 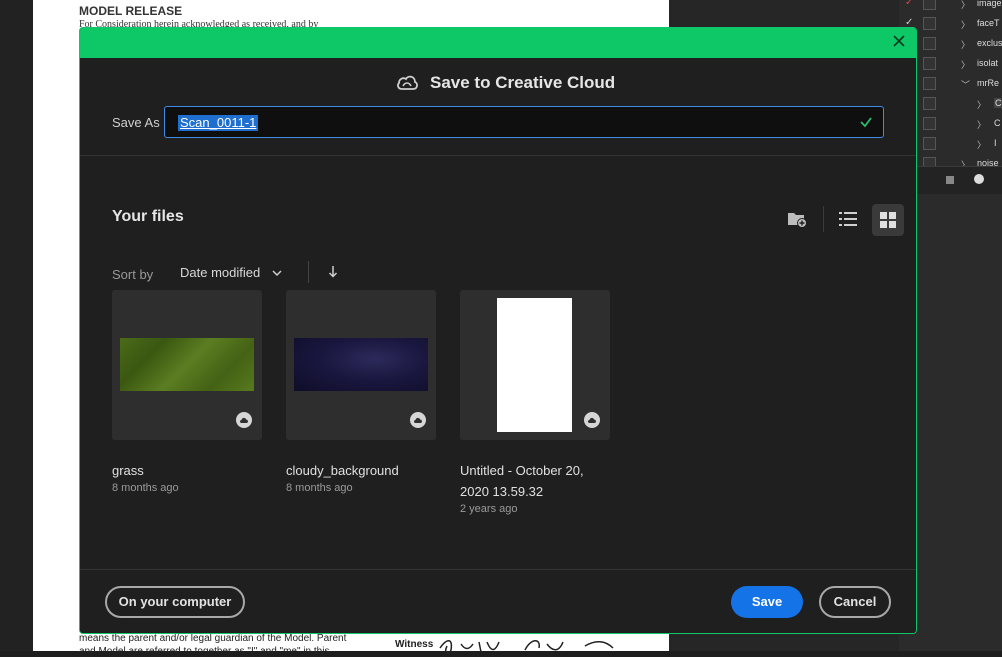 I want to click on save-as-field: Scan_0011-1, so click(x=524, y=122).